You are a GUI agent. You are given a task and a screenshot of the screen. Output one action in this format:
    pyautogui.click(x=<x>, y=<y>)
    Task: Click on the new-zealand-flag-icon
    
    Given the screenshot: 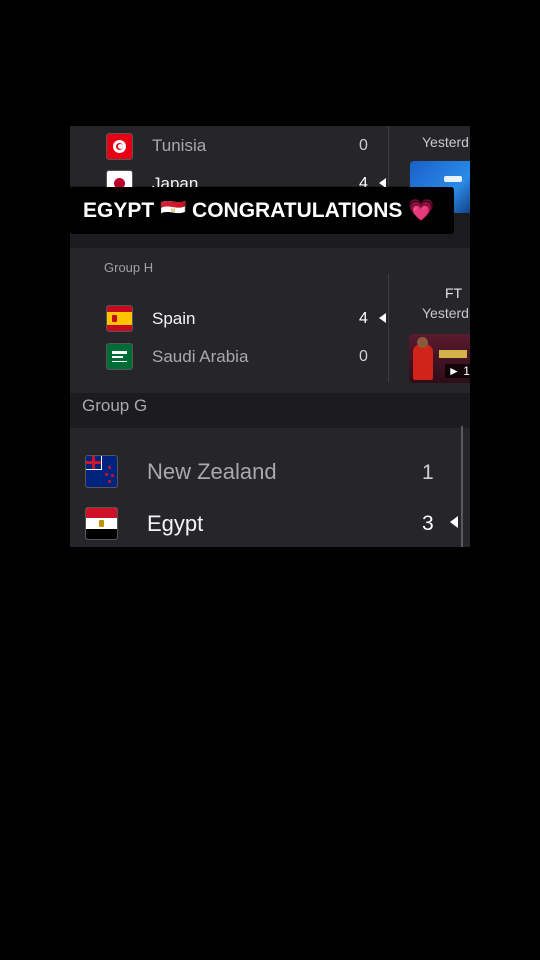 What is the action you would take?
    pyautogui.click(x=101, y=471)
    